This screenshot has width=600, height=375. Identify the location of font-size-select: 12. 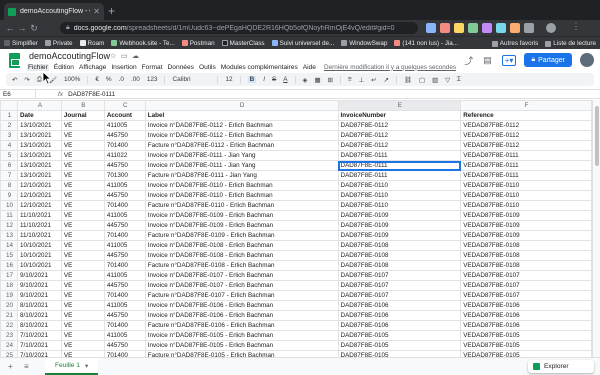
(228, 79).